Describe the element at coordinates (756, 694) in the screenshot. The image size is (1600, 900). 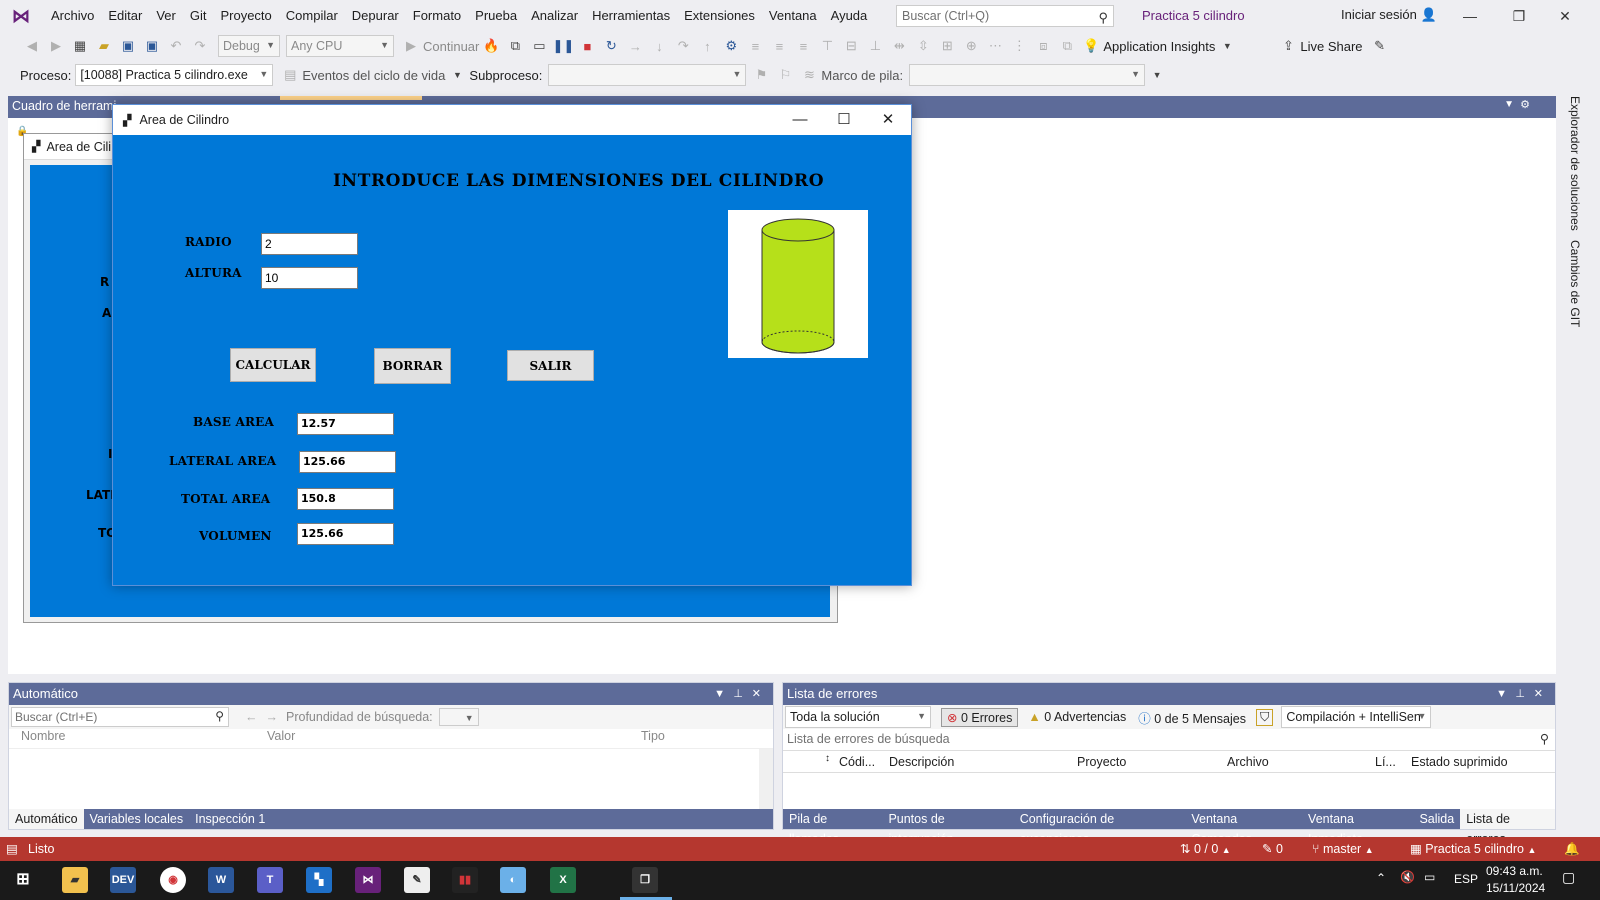
I see `pane-close-icon: ✕` at that location.